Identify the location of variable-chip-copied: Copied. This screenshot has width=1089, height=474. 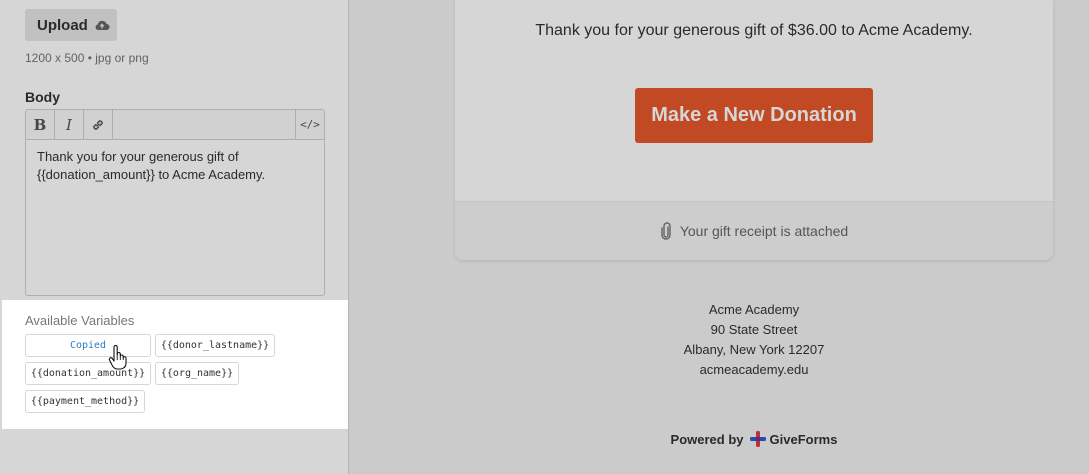
(88, 345).